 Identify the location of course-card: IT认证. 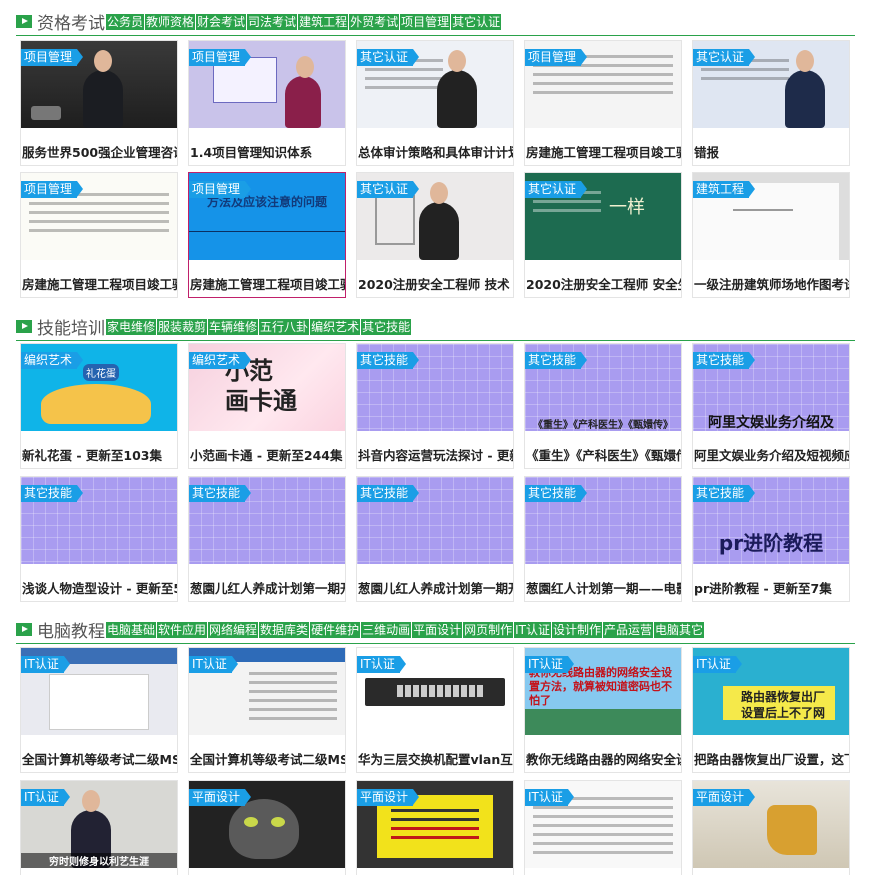
(603, 827).